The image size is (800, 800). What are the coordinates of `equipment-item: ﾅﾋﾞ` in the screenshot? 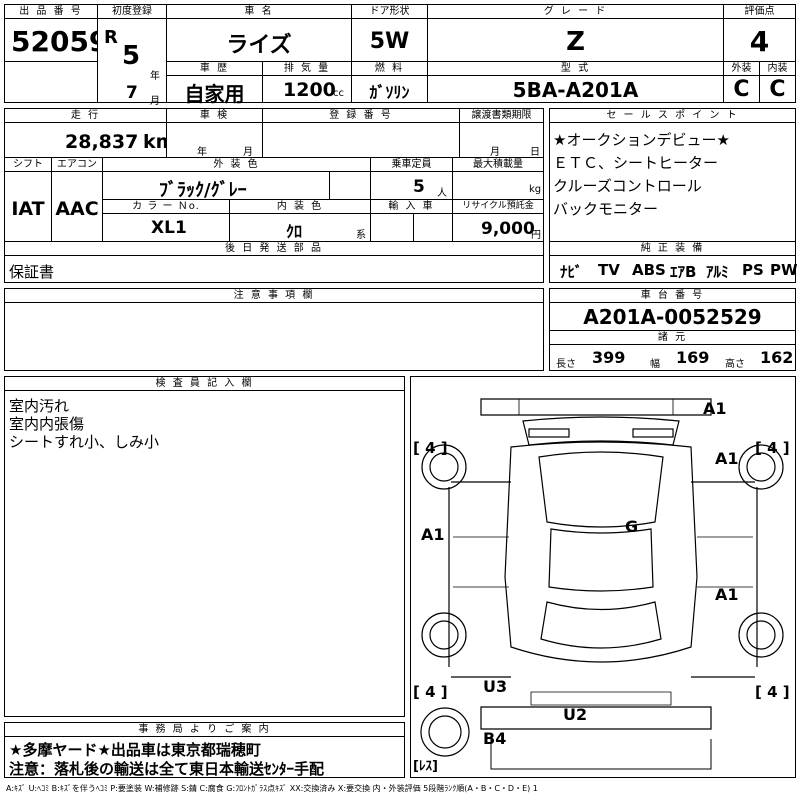 It's located at (571, 272).